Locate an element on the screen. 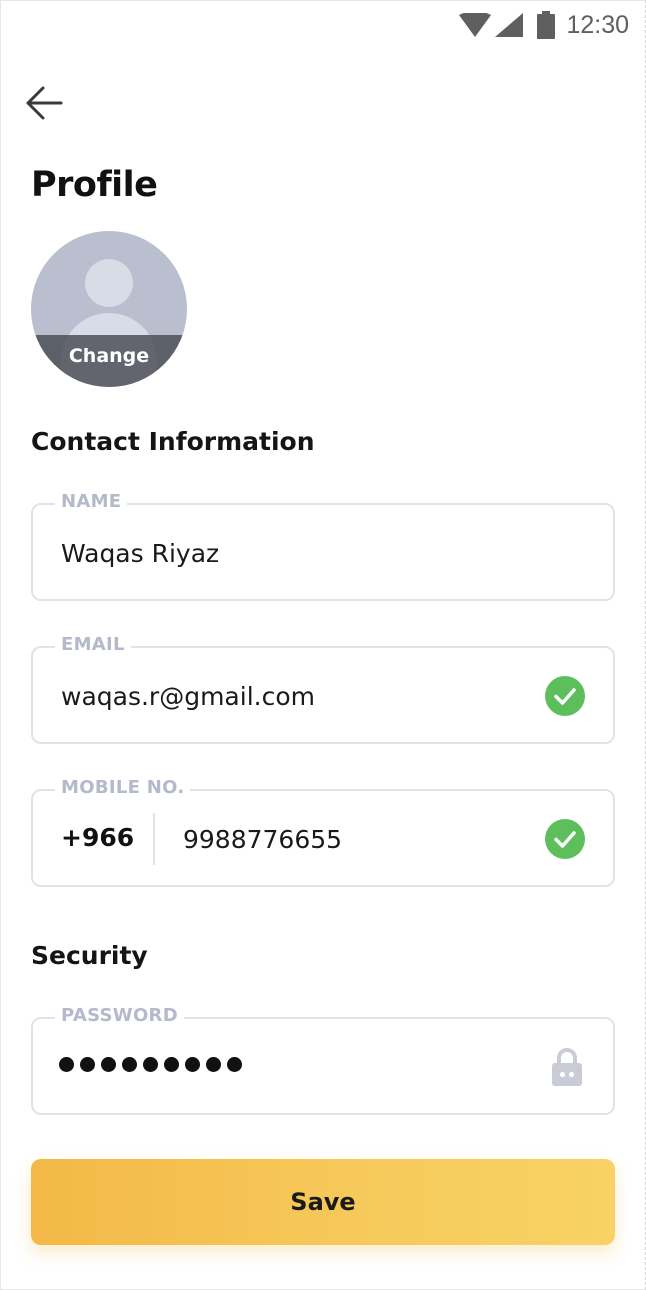 Image resolution: width=646 pixels, height=1290 pixels. cellular-signal-icon is located at coordinates (509, 25).